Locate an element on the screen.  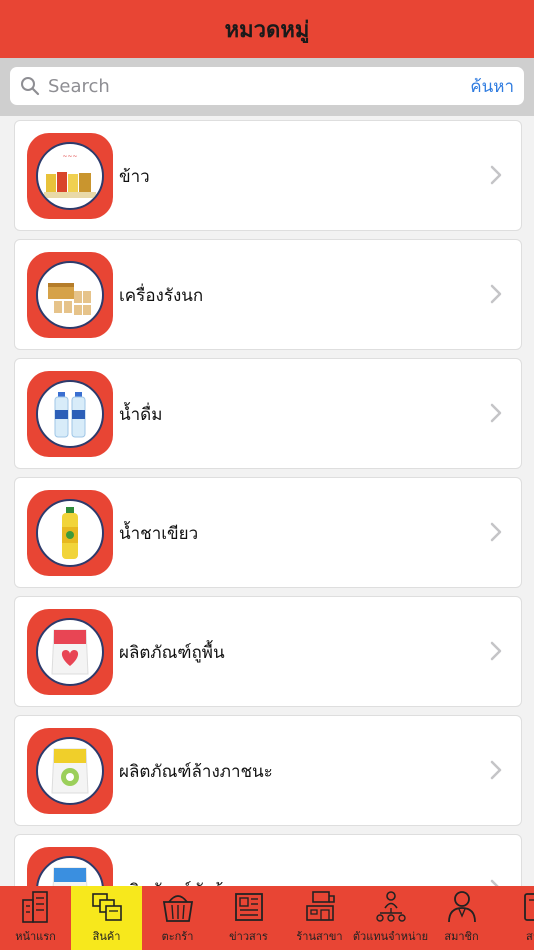
tab-label: ข่าวสาร is located at coordinates (248, 936).